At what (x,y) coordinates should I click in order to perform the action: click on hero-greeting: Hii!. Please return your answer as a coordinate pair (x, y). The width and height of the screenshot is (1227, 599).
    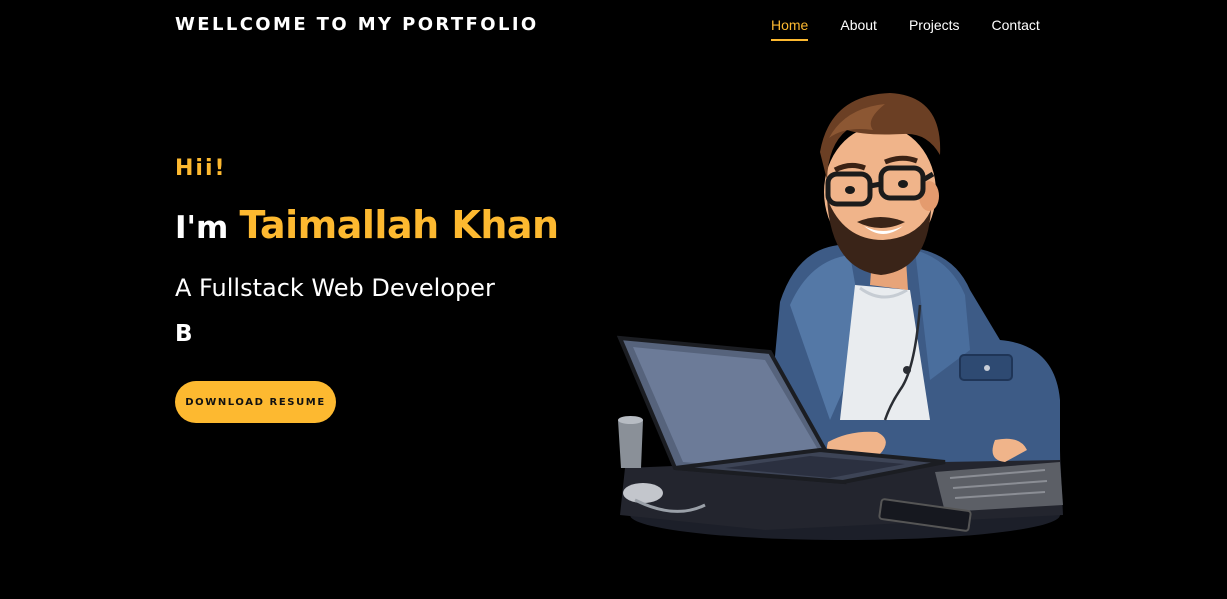
    Looking at the image, I should click on (201, 168).